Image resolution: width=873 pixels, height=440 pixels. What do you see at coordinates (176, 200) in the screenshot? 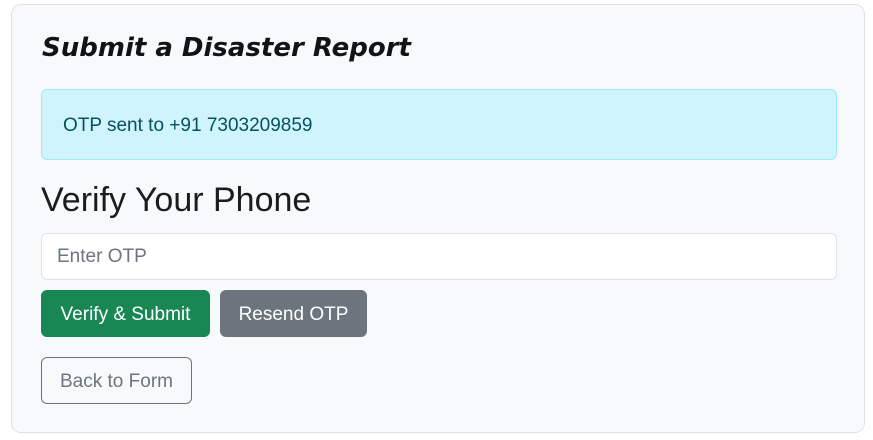
I see `verify-phone-heading: Verify Your Phone` at bounding box center [176, 200].